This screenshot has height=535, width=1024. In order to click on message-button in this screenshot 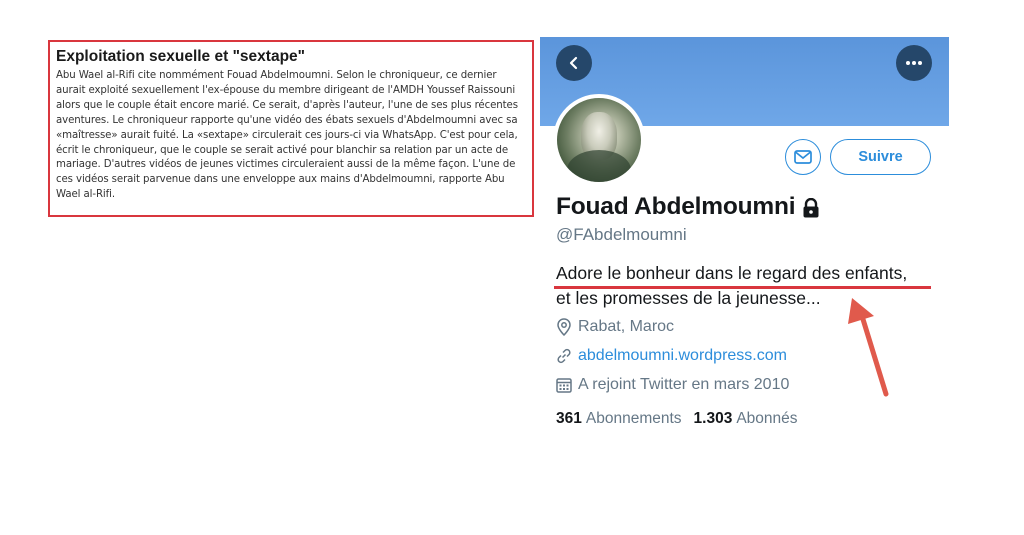, I will do `click(803, 157)`.